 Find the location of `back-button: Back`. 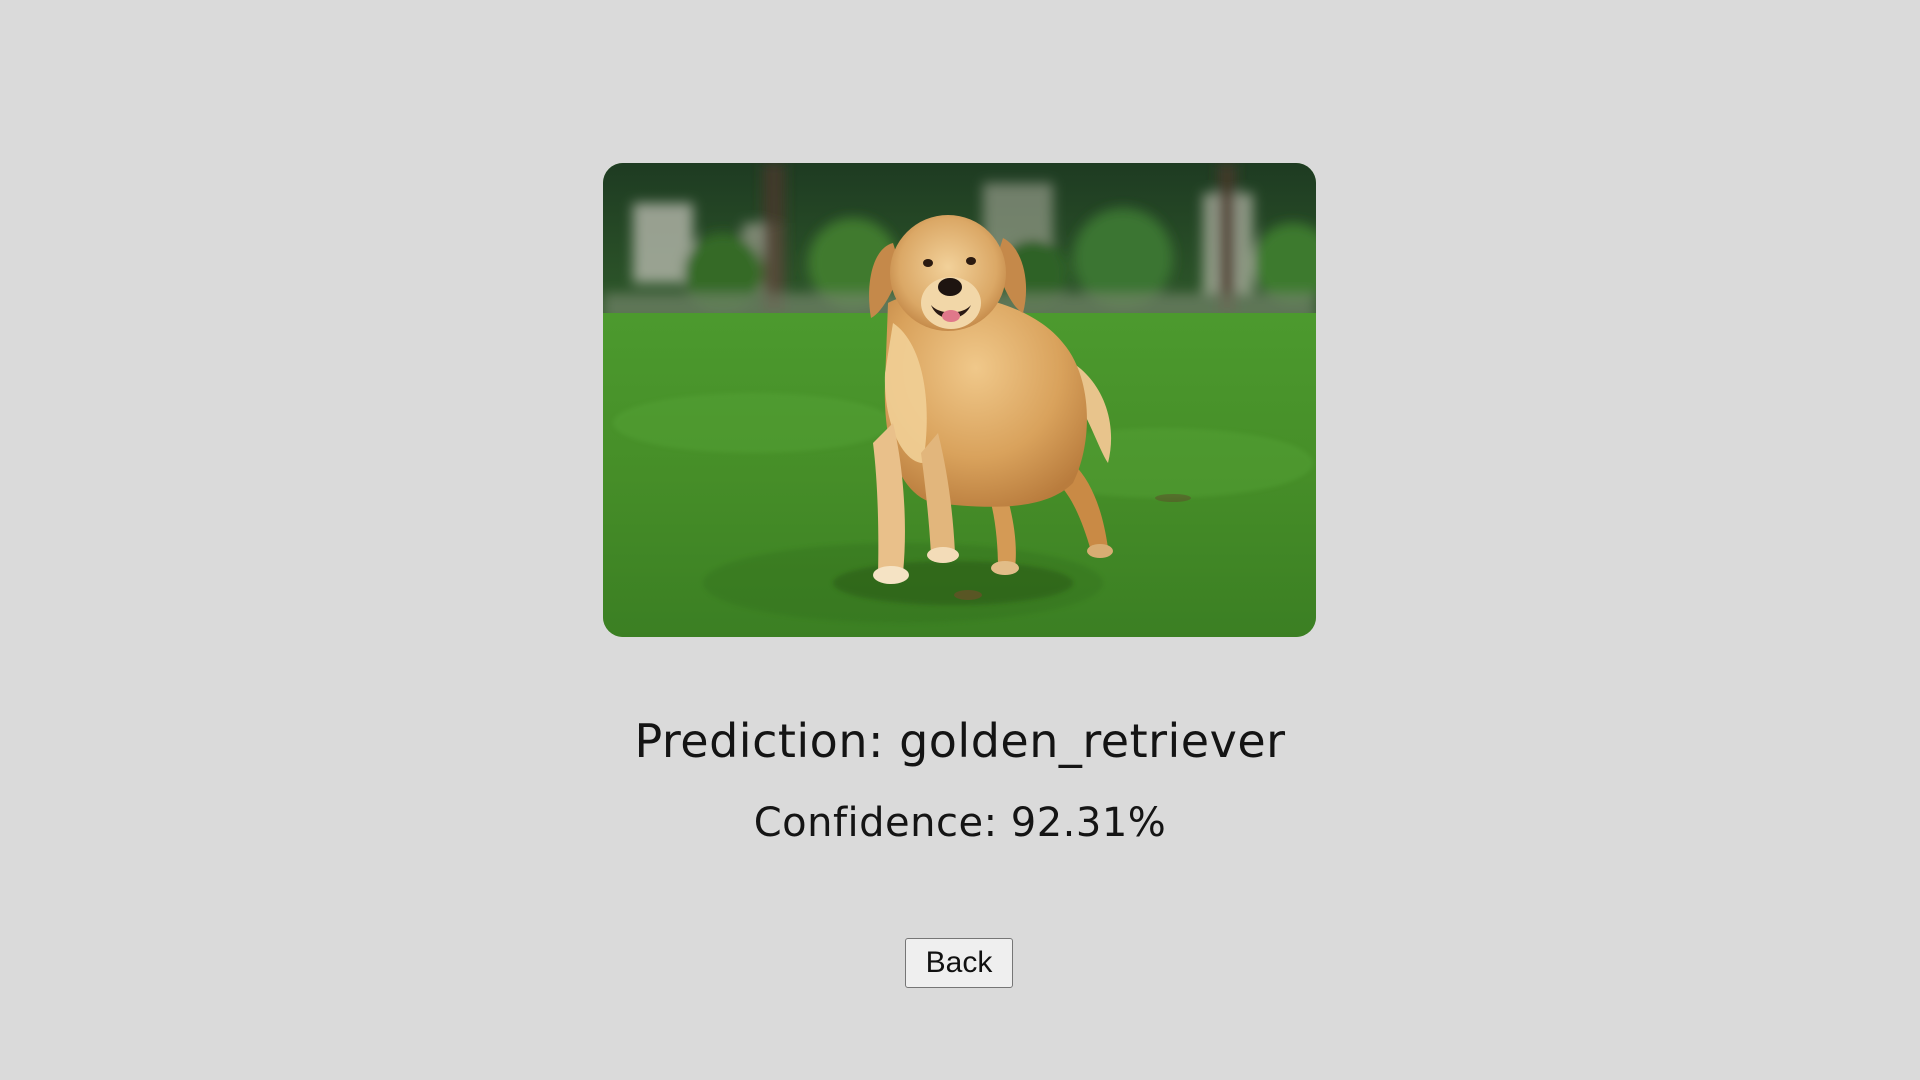

back-button: Back is located at coordinates (959, 963).